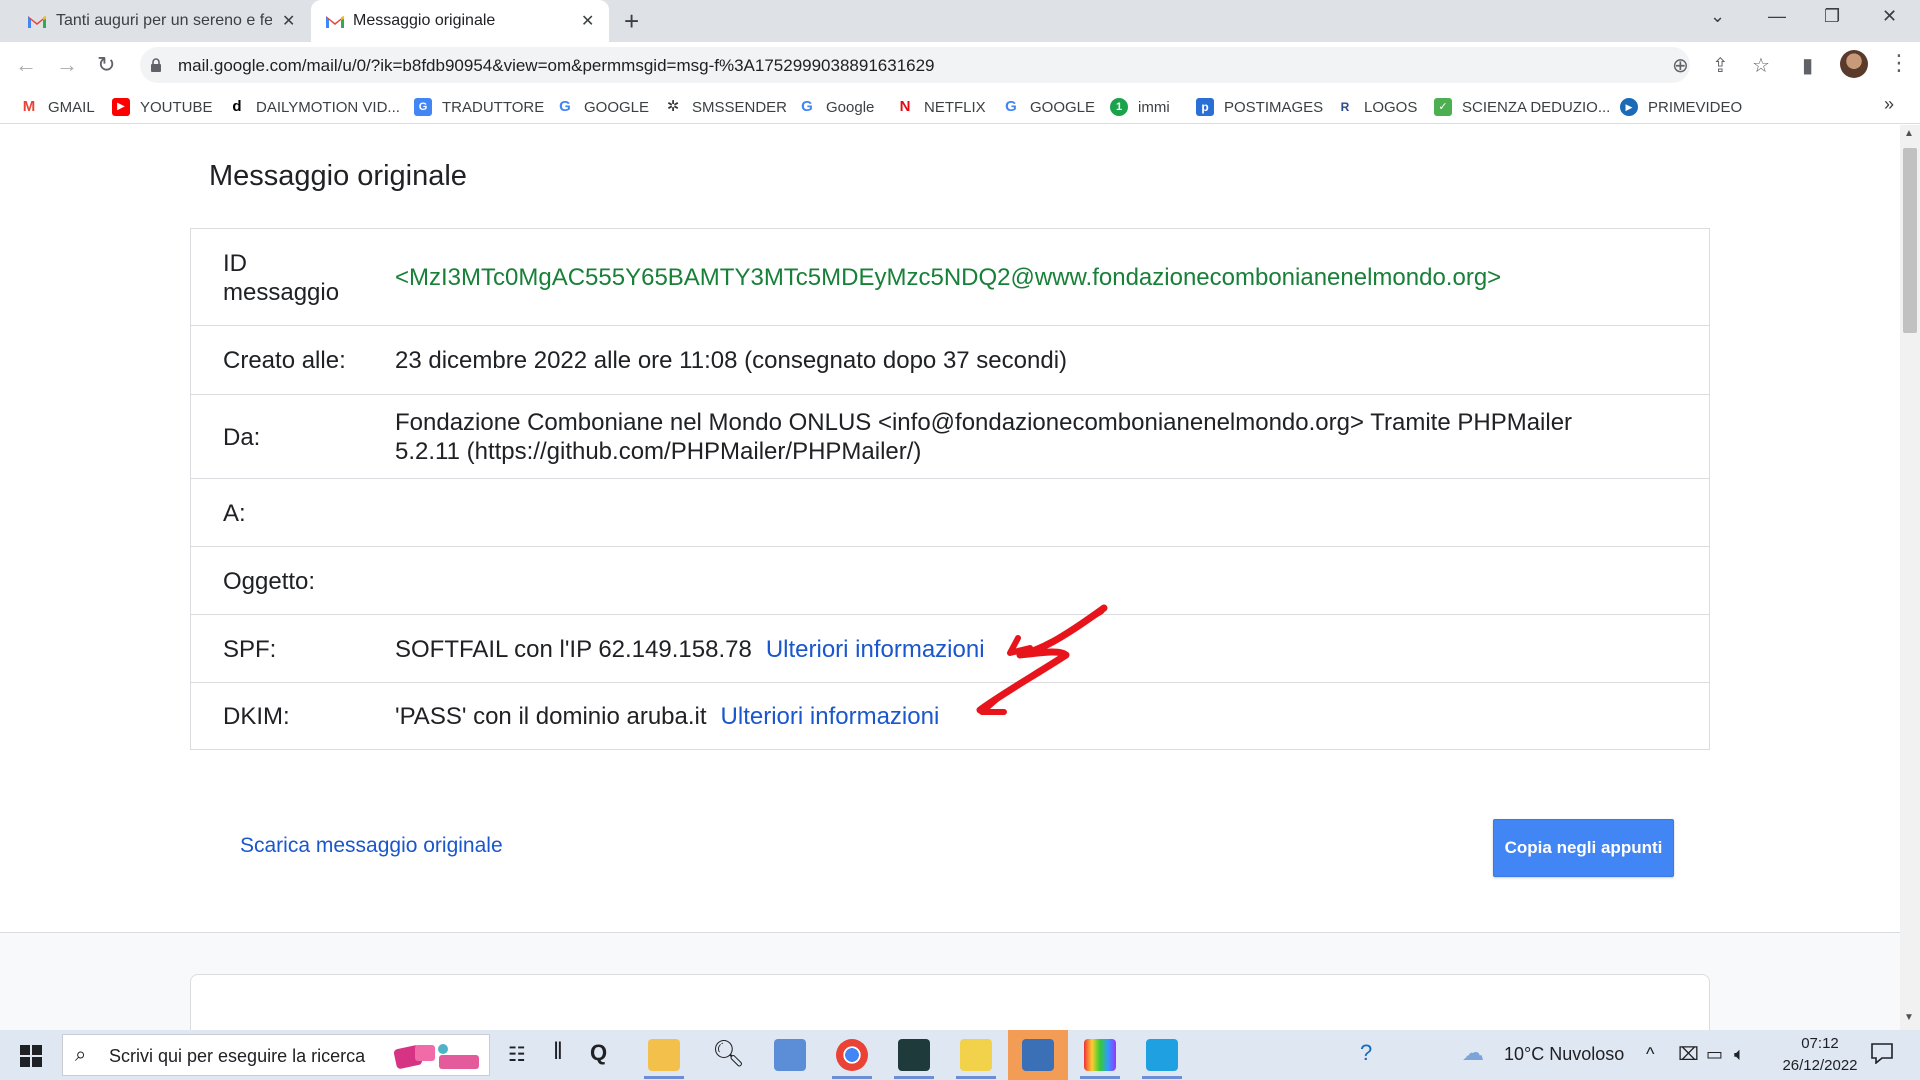 This screenshot has width=1920, height=1080. I want to click on profile-avatar, so click(1854, 64).